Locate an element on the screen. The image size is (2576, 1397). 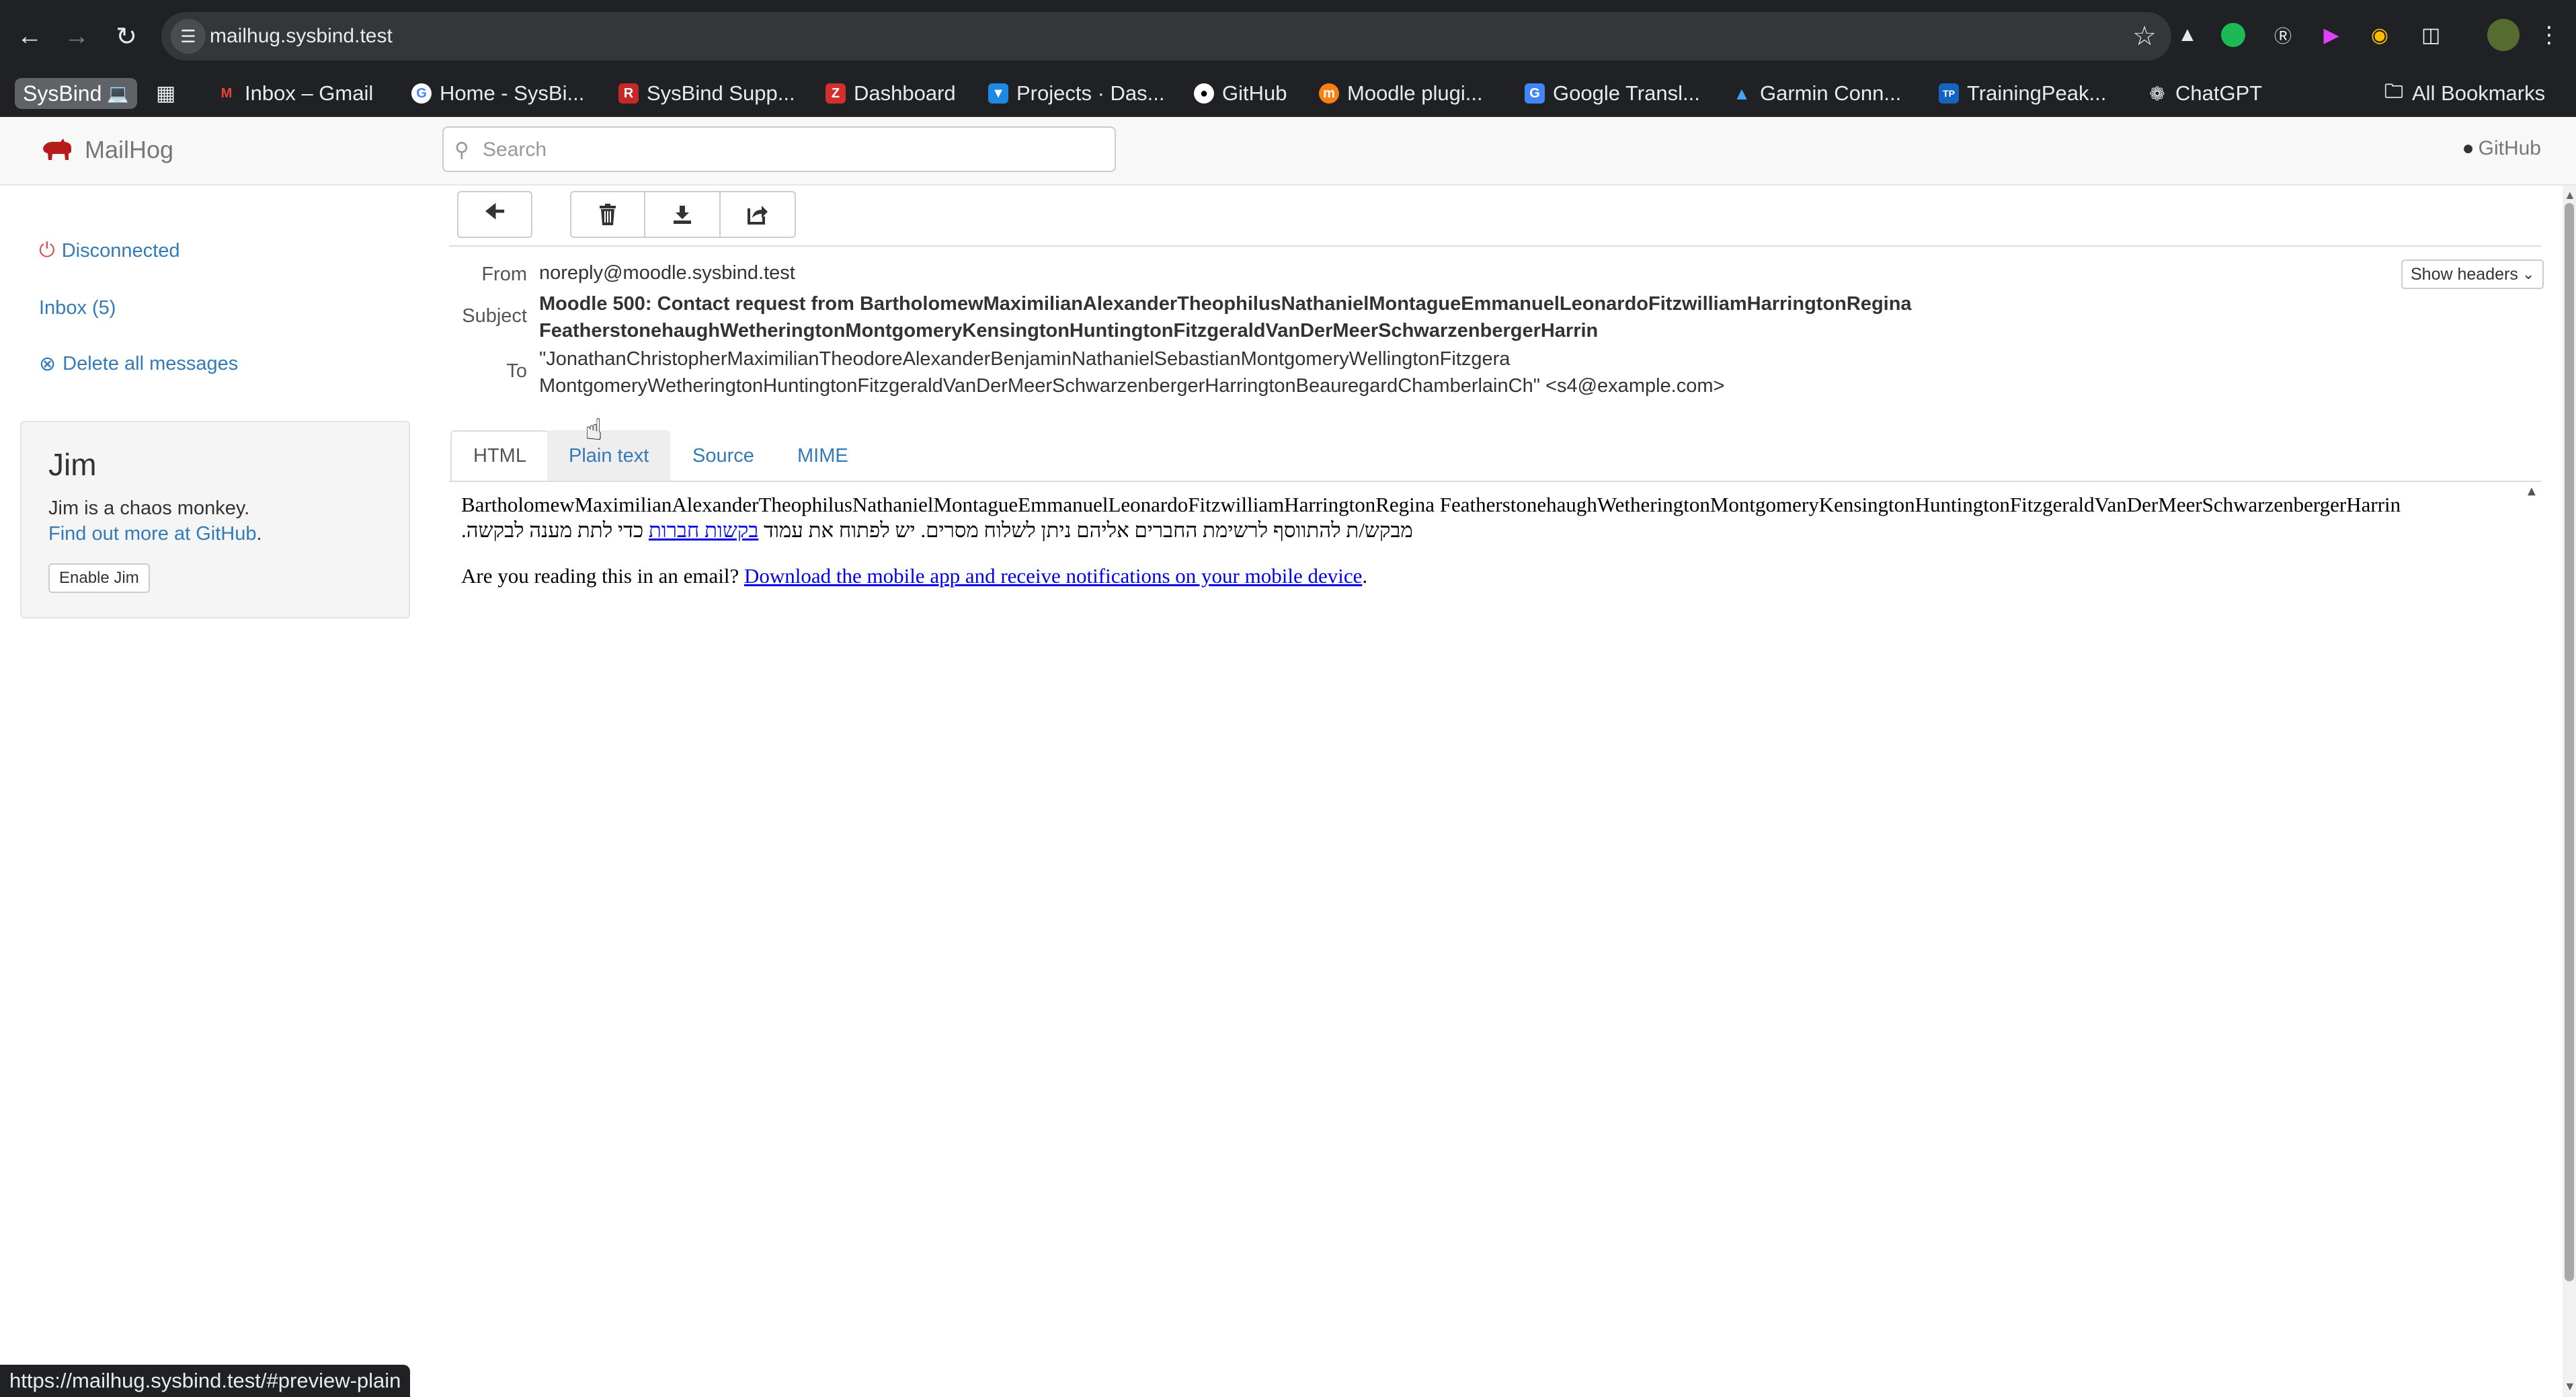
github-link: ● GitHub is located at coordinates (2502, 149).